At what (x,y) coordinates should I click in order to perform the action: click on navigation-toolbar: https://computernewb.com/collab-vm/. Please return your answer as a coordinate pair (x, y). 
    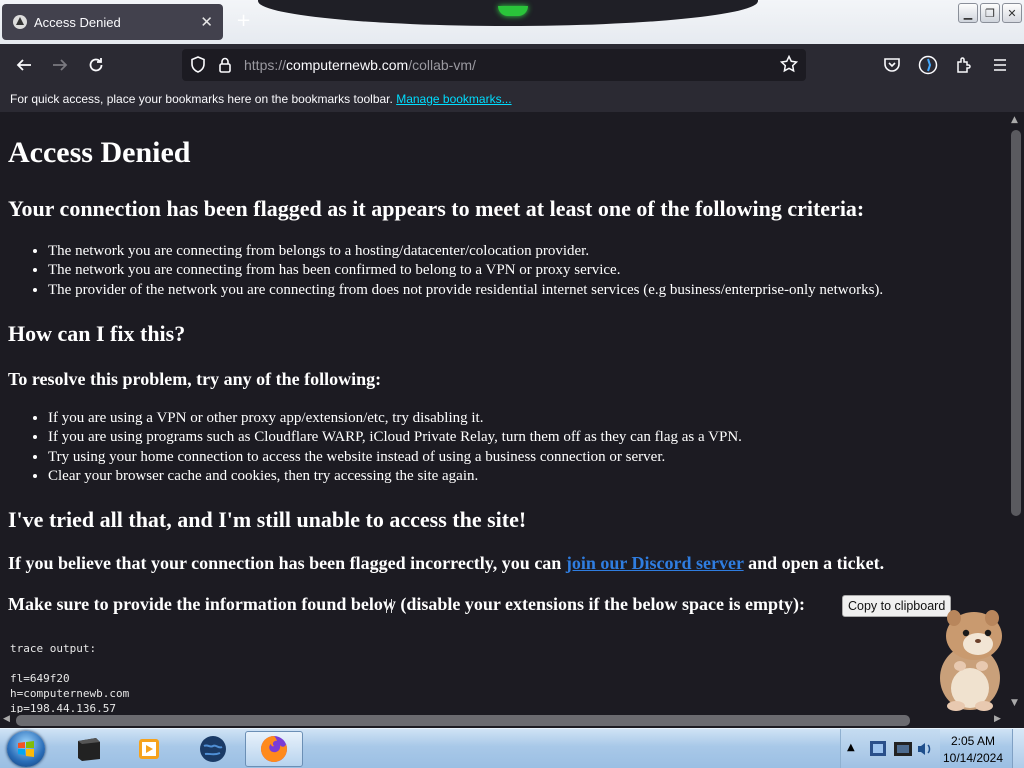
    Looking at the image, I should click on (512, 65).